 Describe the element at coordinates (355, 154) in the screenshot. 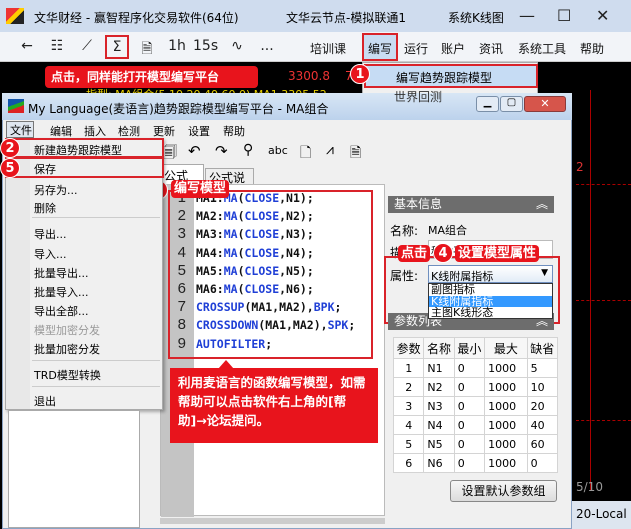

I see `report-icon: 🗎` at that location.